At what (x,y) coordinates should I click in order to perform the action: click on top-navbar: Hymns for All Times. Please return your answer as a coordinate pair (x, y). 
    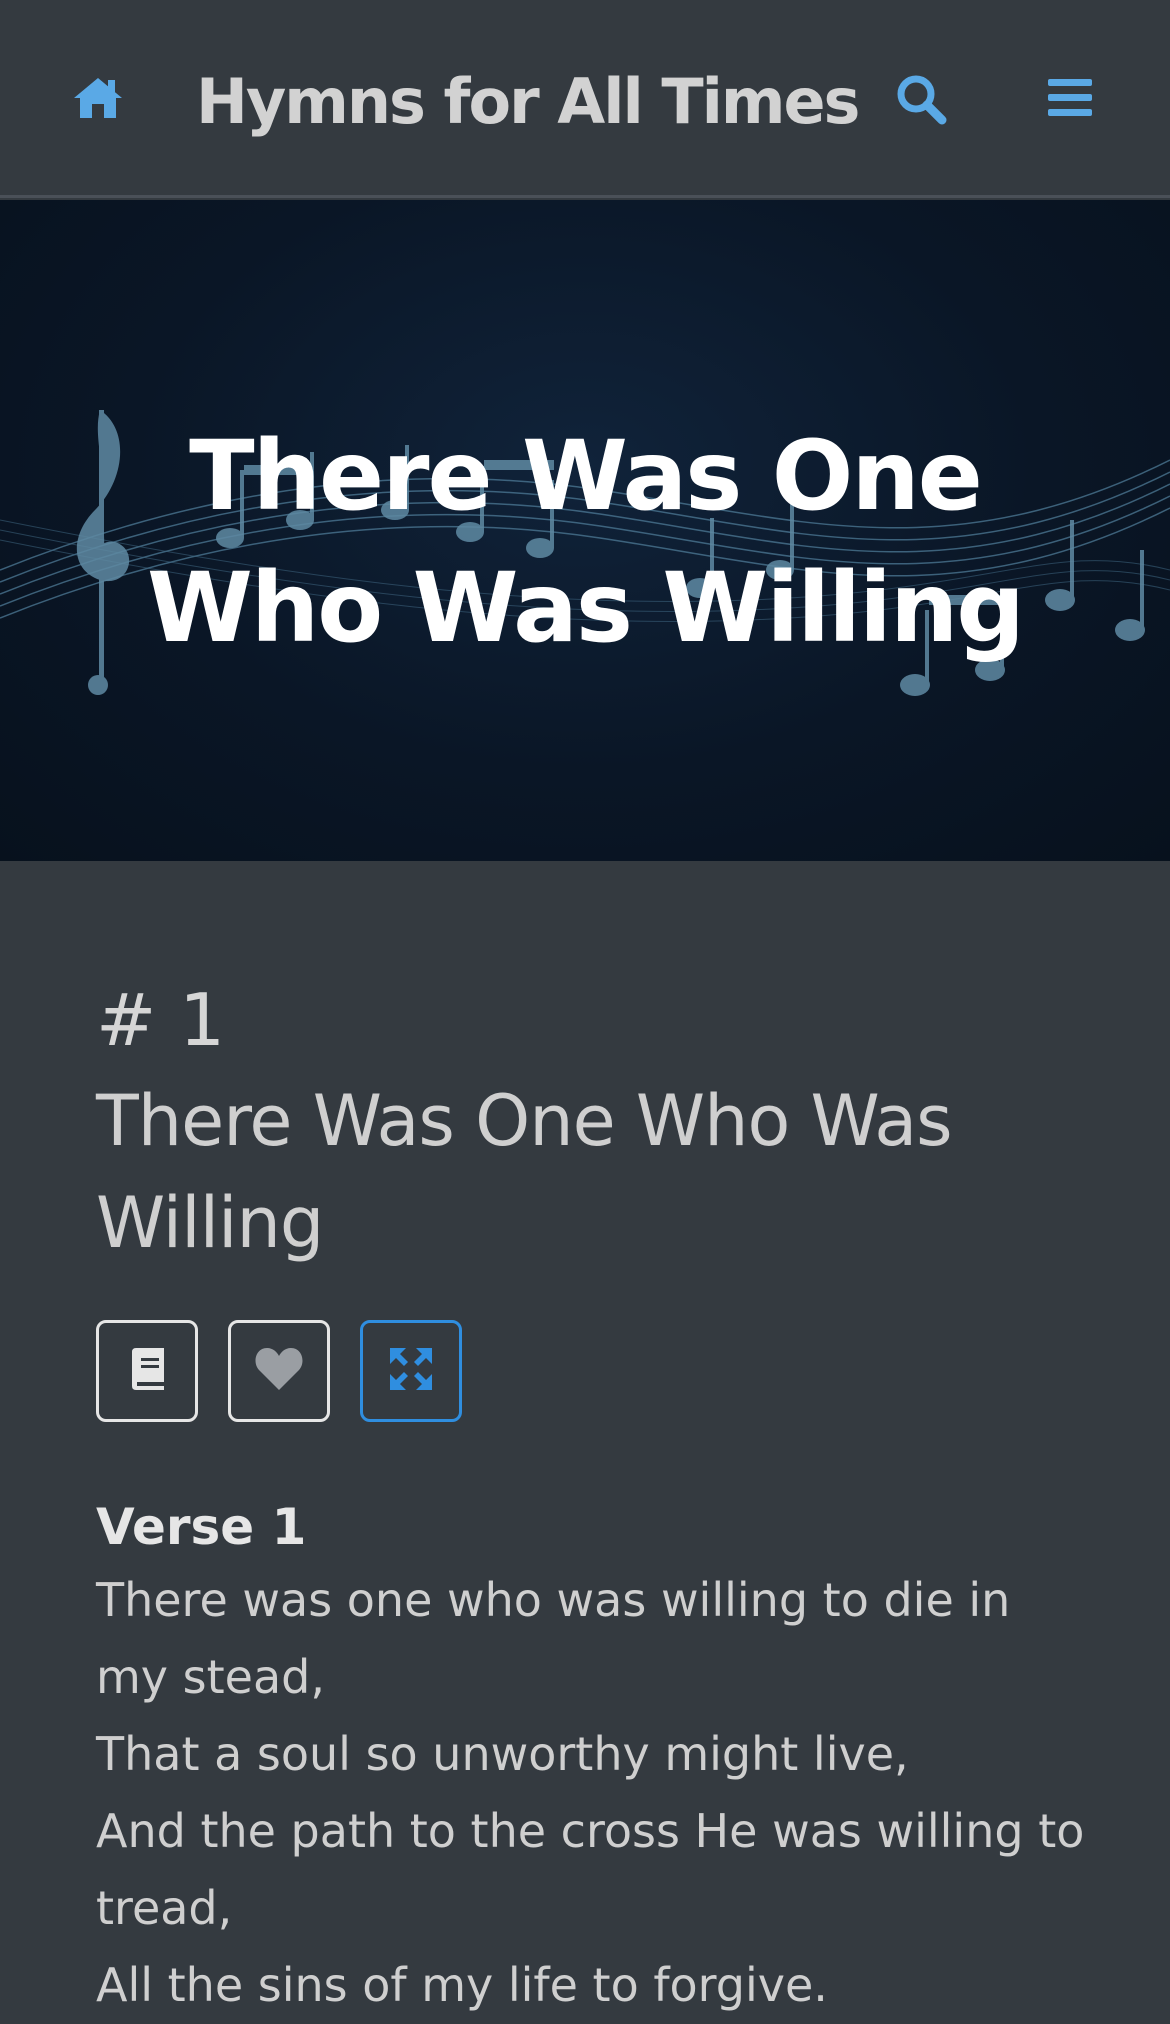
    Looking at the image, I should click on (585, 99).